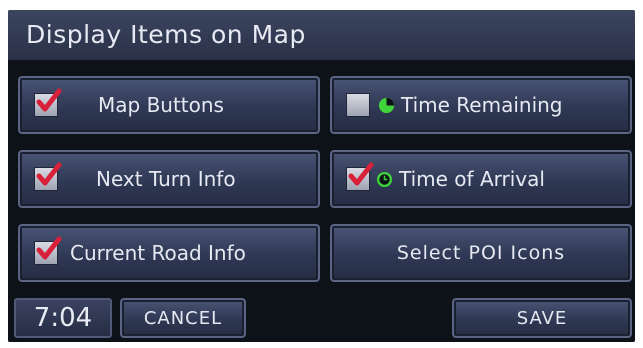  What do you see at coordinates (386, 105) in the screenshot?
I see `clock-remaining-icon` at bounding box center [386, 105].